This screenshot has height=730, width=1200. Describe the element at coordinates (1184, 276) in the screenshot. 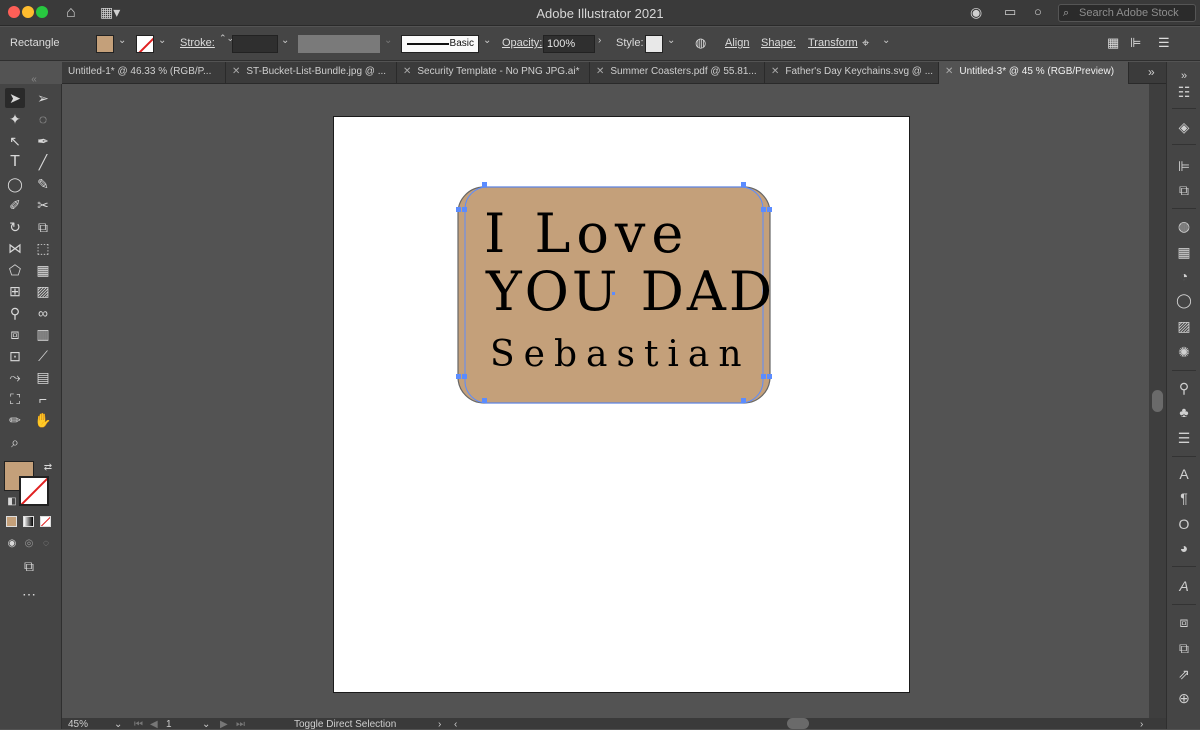

I see `color-guide-icon: ◔` at that location.